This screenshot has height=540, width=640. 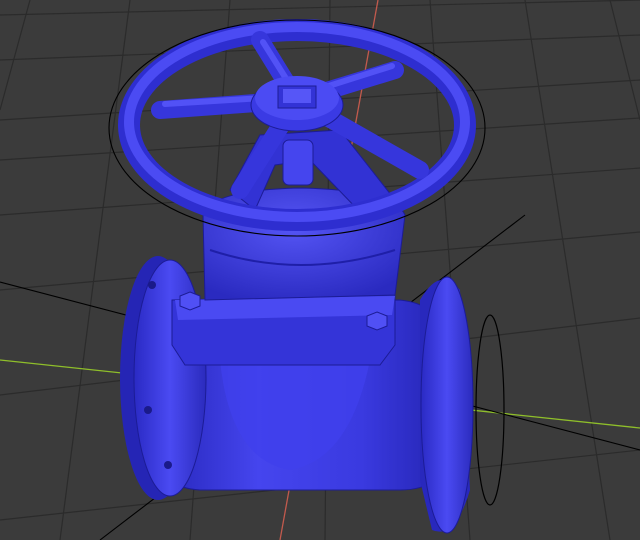 What do you see at coordinates (377, 321) in the screenshot?
I see `bolt-right` at bounding box center [377, 321].